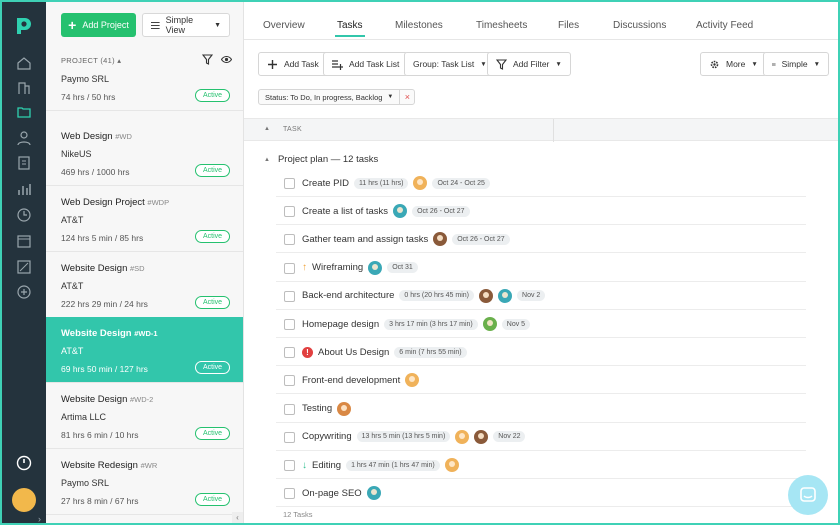 Image resolution: width=840 pixels, height=525 pixels. What do you see at coordinates (541, 352) in the screenshot?
I see `task-row: ! About Us Design 6 min (7 hrs 55 min)` at bounding box center [541, 352].